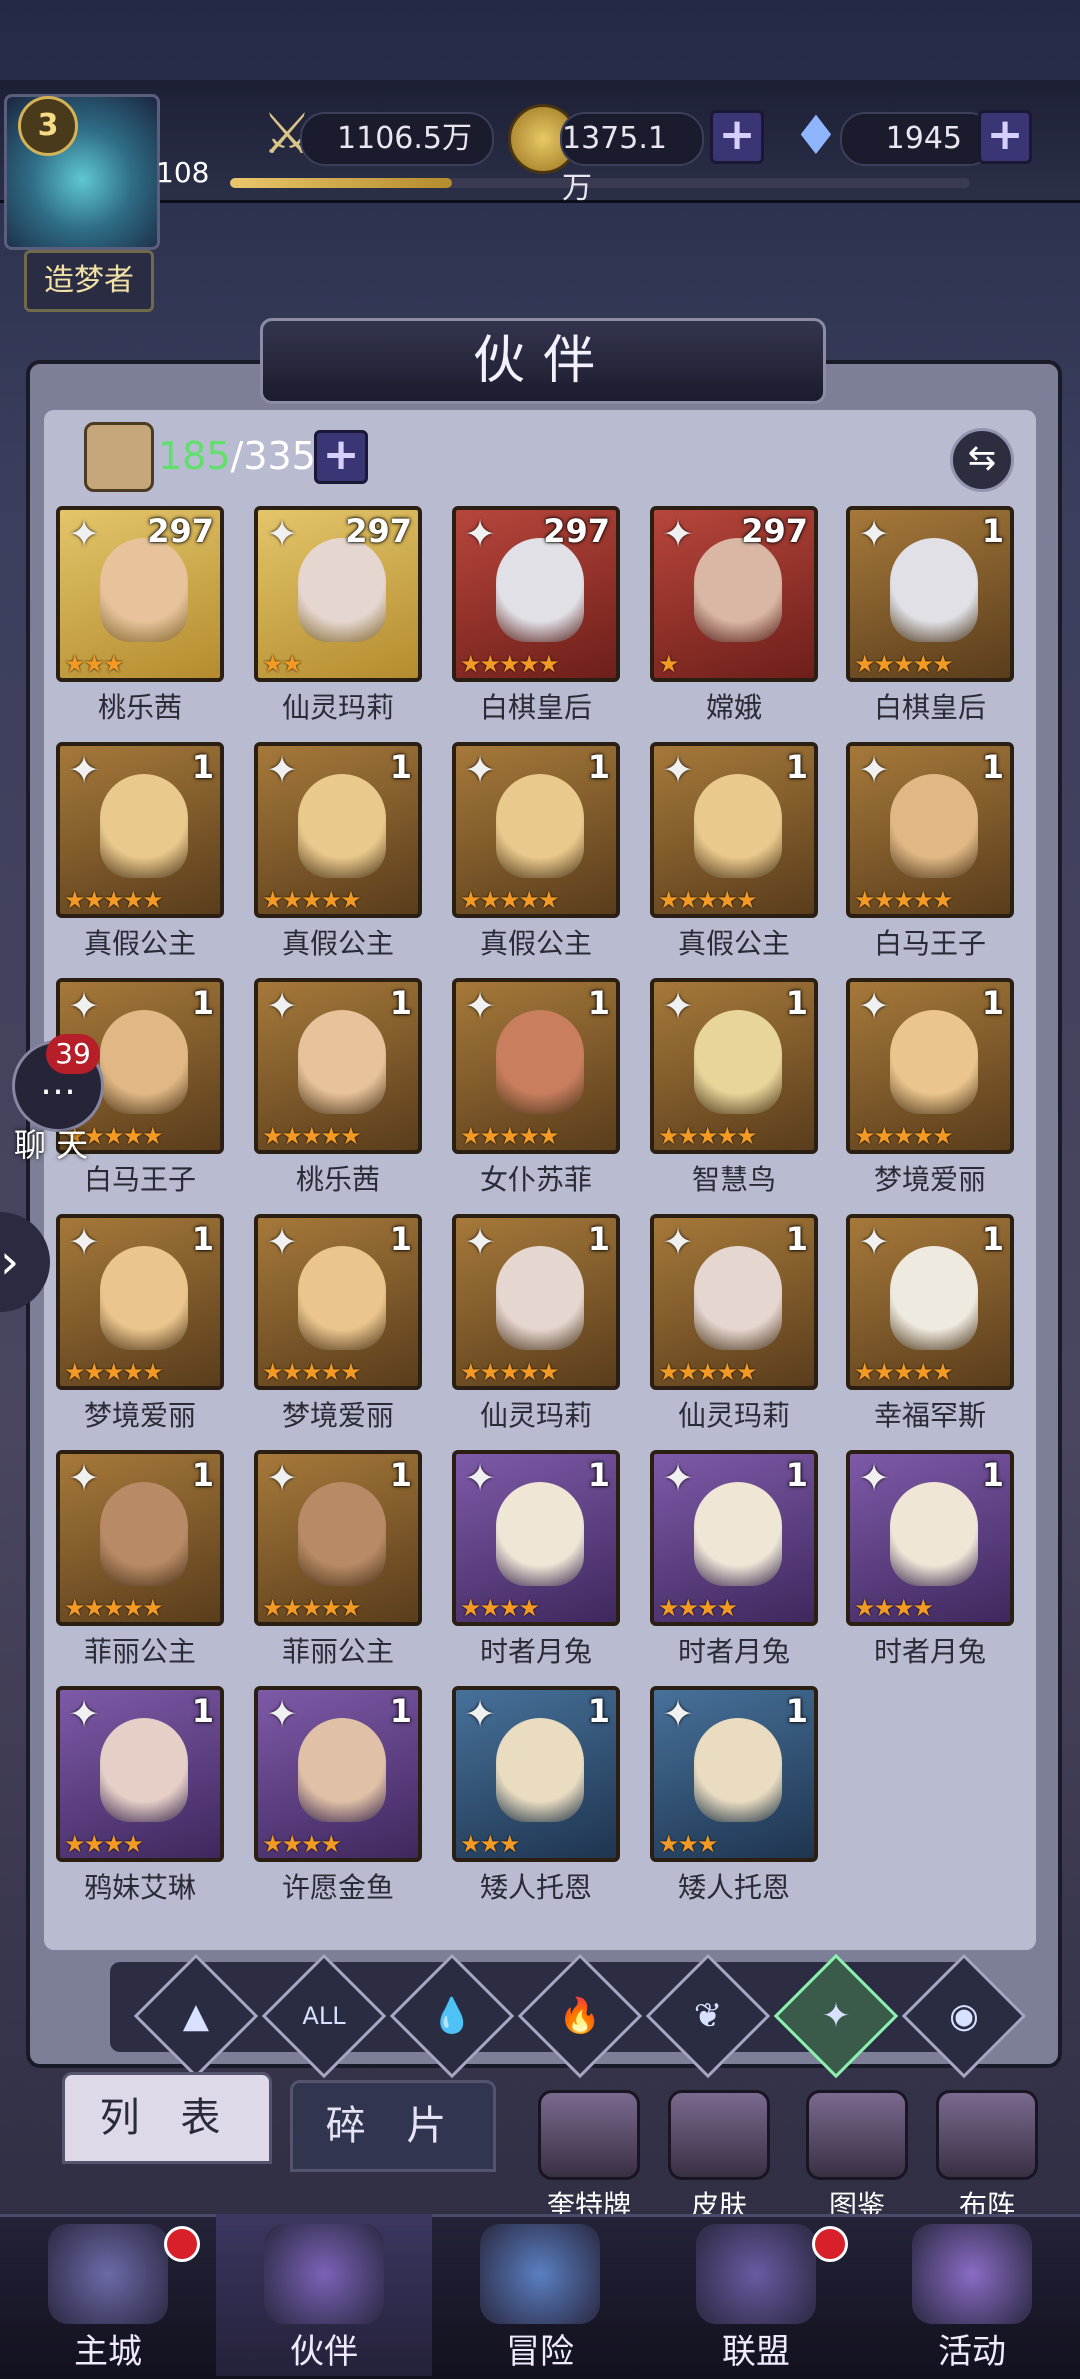 The width and height of the screenshot is (1080, 2379). What do you see at coordinates (108, 2274) in the screenshot?
I see `nav-icon` at bounding box center [108, 2274].